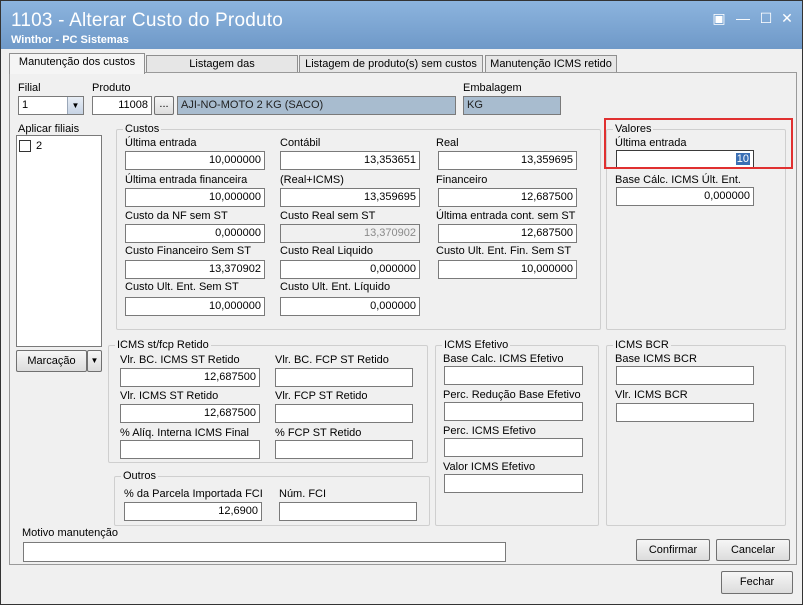  I want to click on chevron-down-icon: ▼, so click(75, 105).